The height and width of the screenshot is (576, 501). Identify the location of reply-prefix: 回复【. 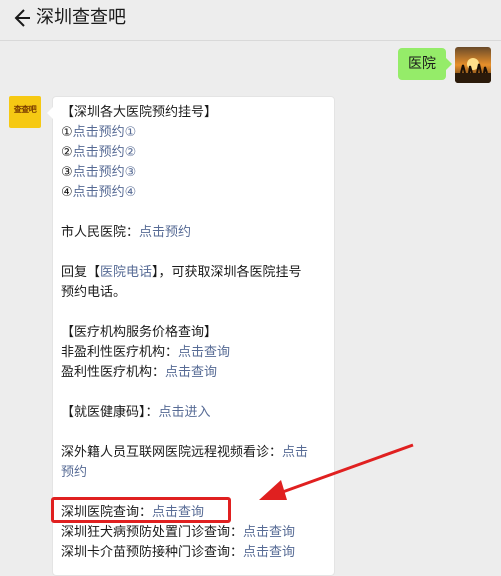
(81, 272).